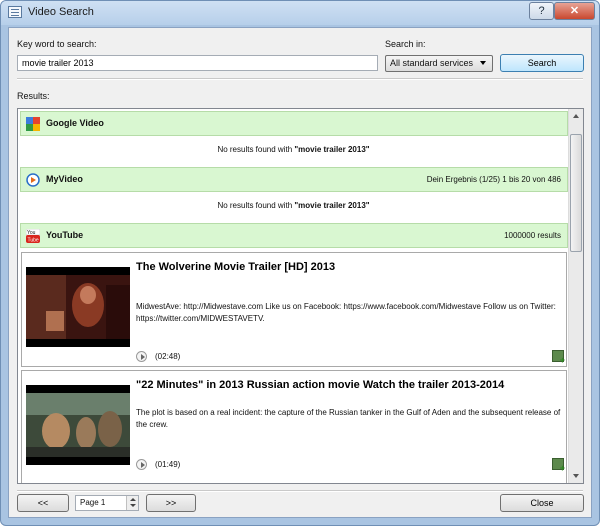  Describe the element at coordinates (294, 123) in the screenshot. I see `service-header-google: Google Video` at that location.